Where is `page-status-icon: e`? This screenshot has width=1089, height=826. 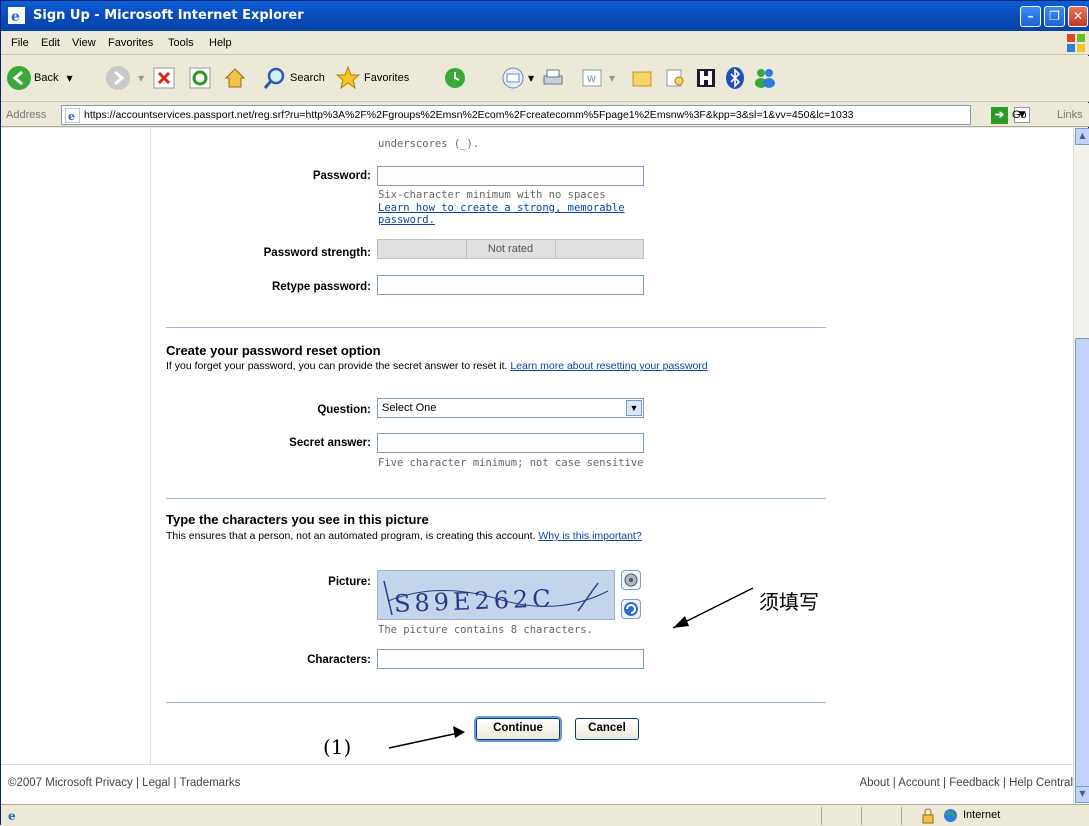 page-status-icon: e is located at coordinates (12, 815).